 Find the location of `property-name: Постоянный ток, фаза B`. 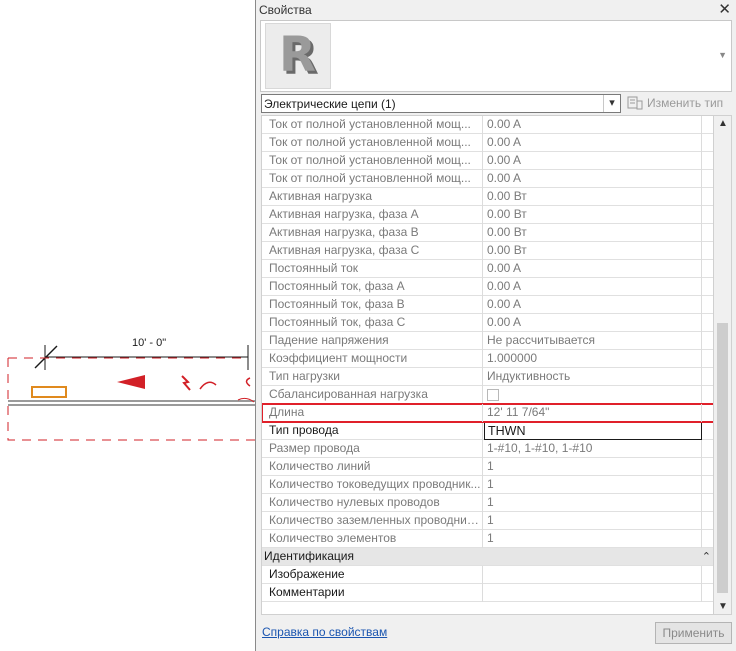

property-name: Постоянный ток, фаза B is located at coordinates (372, 305).